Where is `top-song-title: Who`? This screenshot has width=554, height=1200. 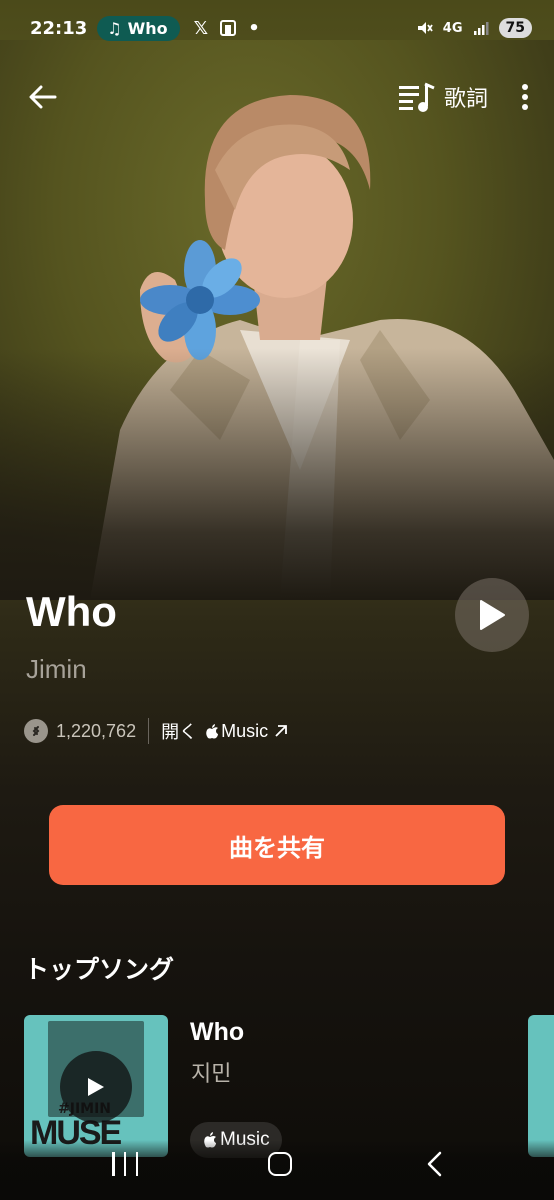
top-song-title: Who is located at coordinates (217, 1032).